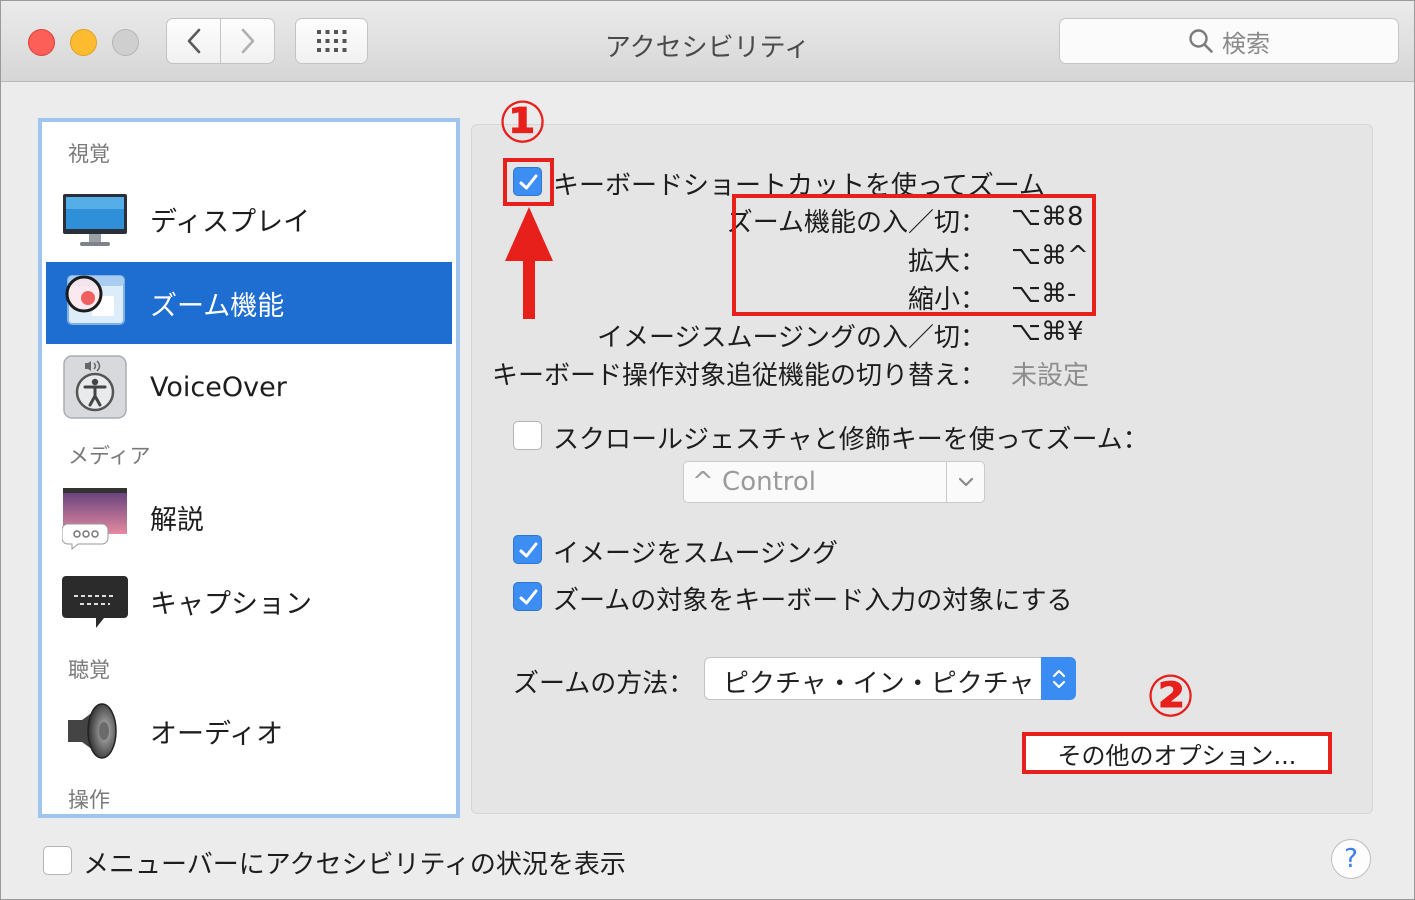  Describe the element at coordinates (791, 338) in the screenshot. I see `shortcut-label-smoothing: イメージスムージングの入／切：` at that location.